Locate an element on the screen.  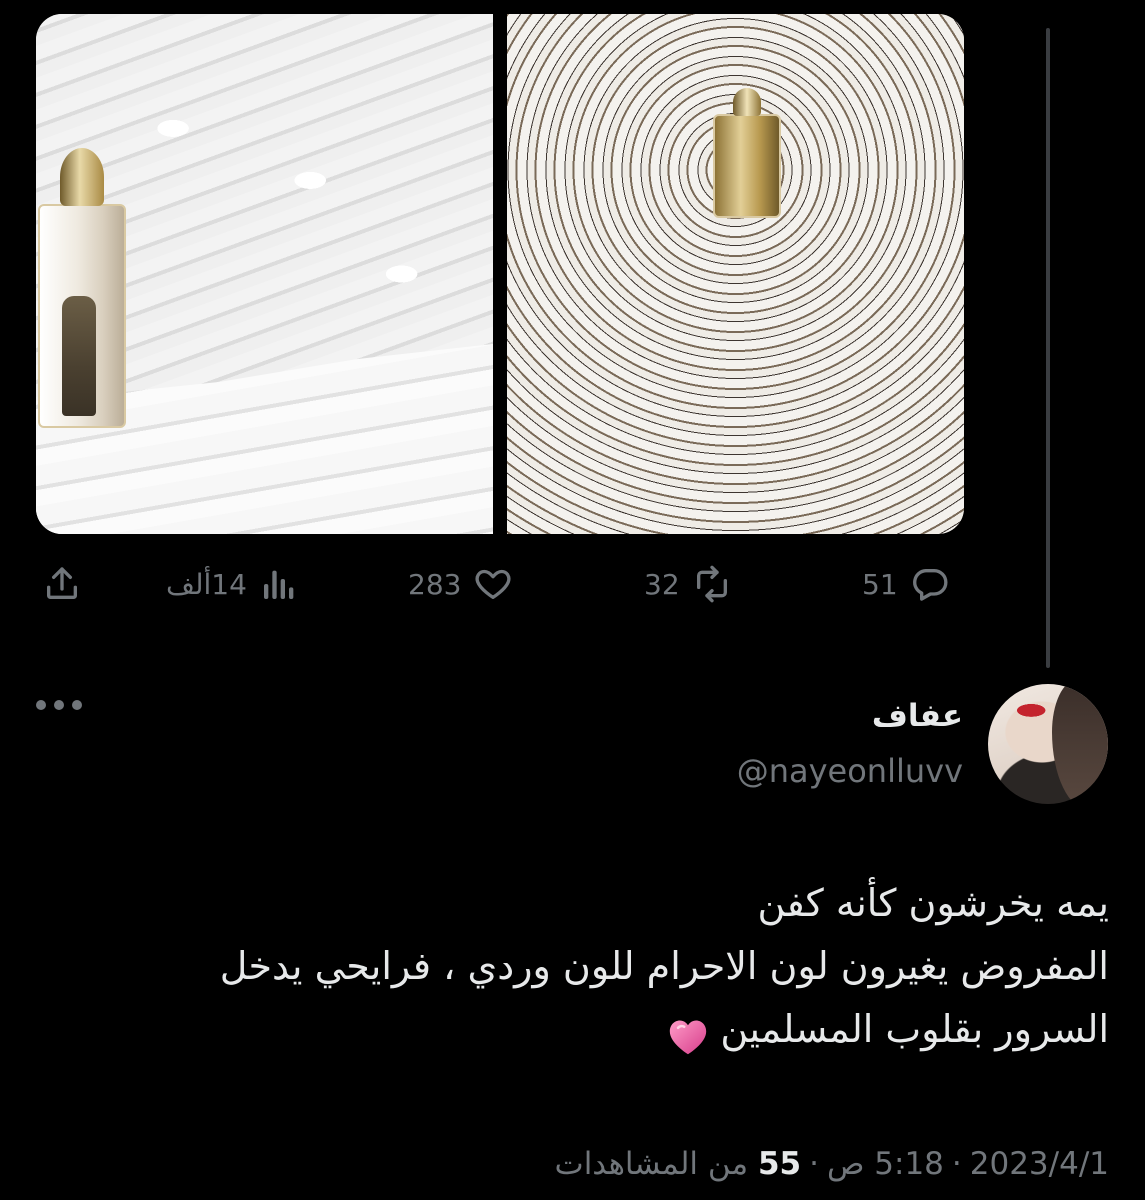
reply-icon is located at coordinates (930, 584).